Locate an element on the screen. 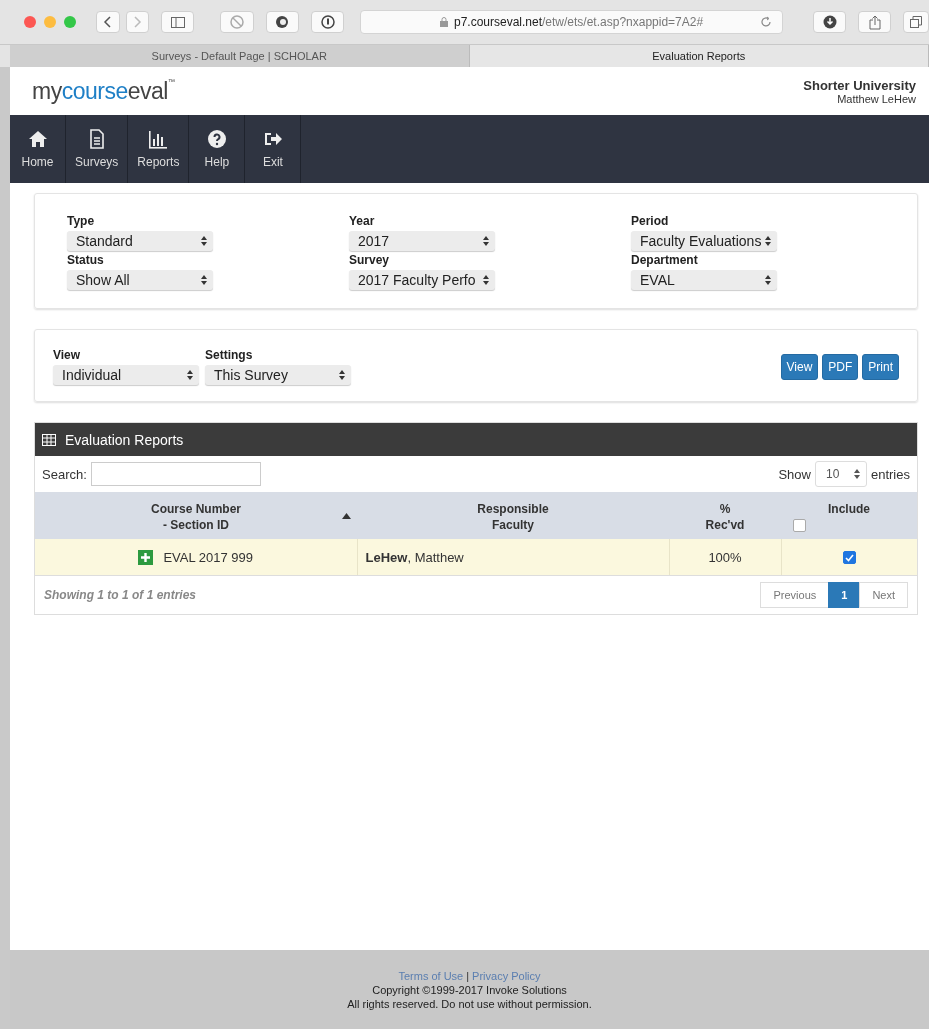 This screenshot has width=929, height=1029. extension-button is located at coordinates (282, 22).